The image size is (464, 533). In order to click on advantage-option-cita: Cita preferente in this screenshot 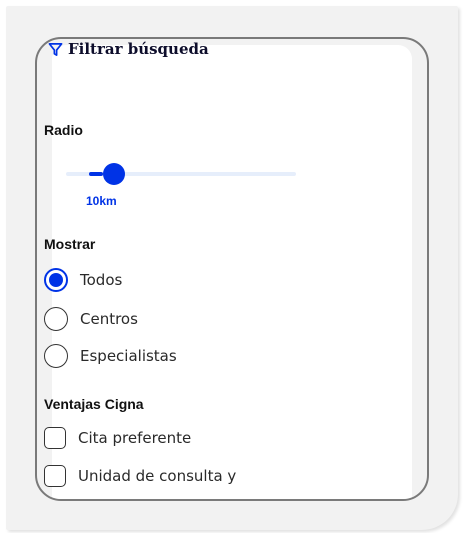, I will do `click(117, 438)`.